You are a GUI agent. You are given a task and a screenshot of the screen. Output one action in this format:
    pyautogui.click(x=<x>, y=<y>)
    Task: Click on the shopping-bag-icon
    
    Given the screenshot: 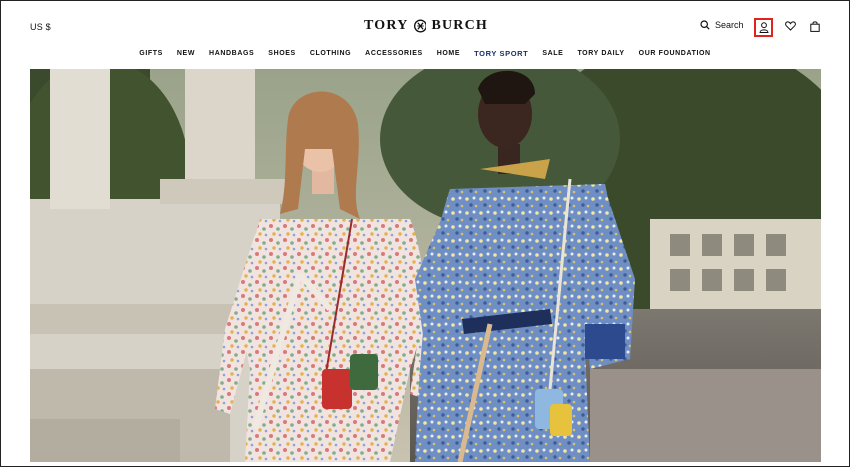 What is the action you would take?
    pyautogui.click(x=815, y=26)
    